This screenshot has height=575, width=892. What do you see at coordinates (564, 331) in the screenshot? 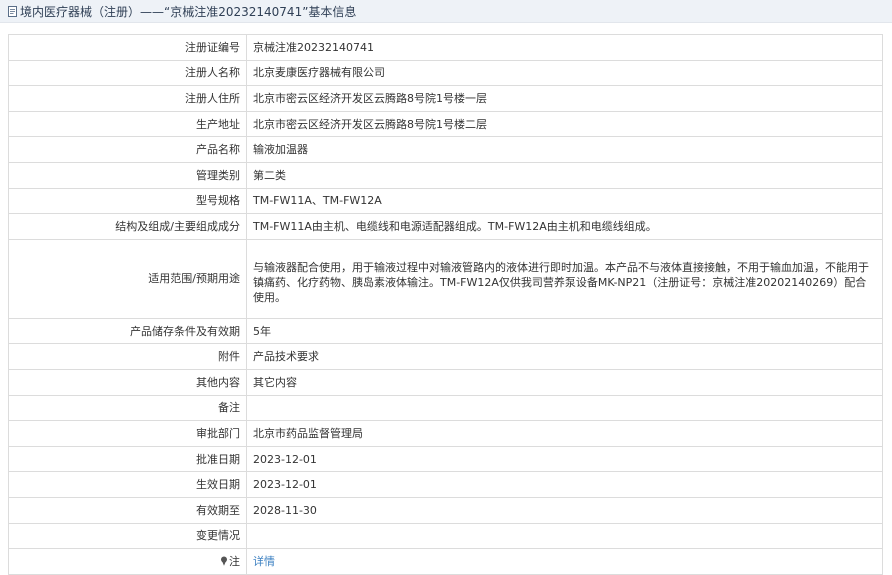
I see `row-value: 5年` at bounding box center [564, 331].